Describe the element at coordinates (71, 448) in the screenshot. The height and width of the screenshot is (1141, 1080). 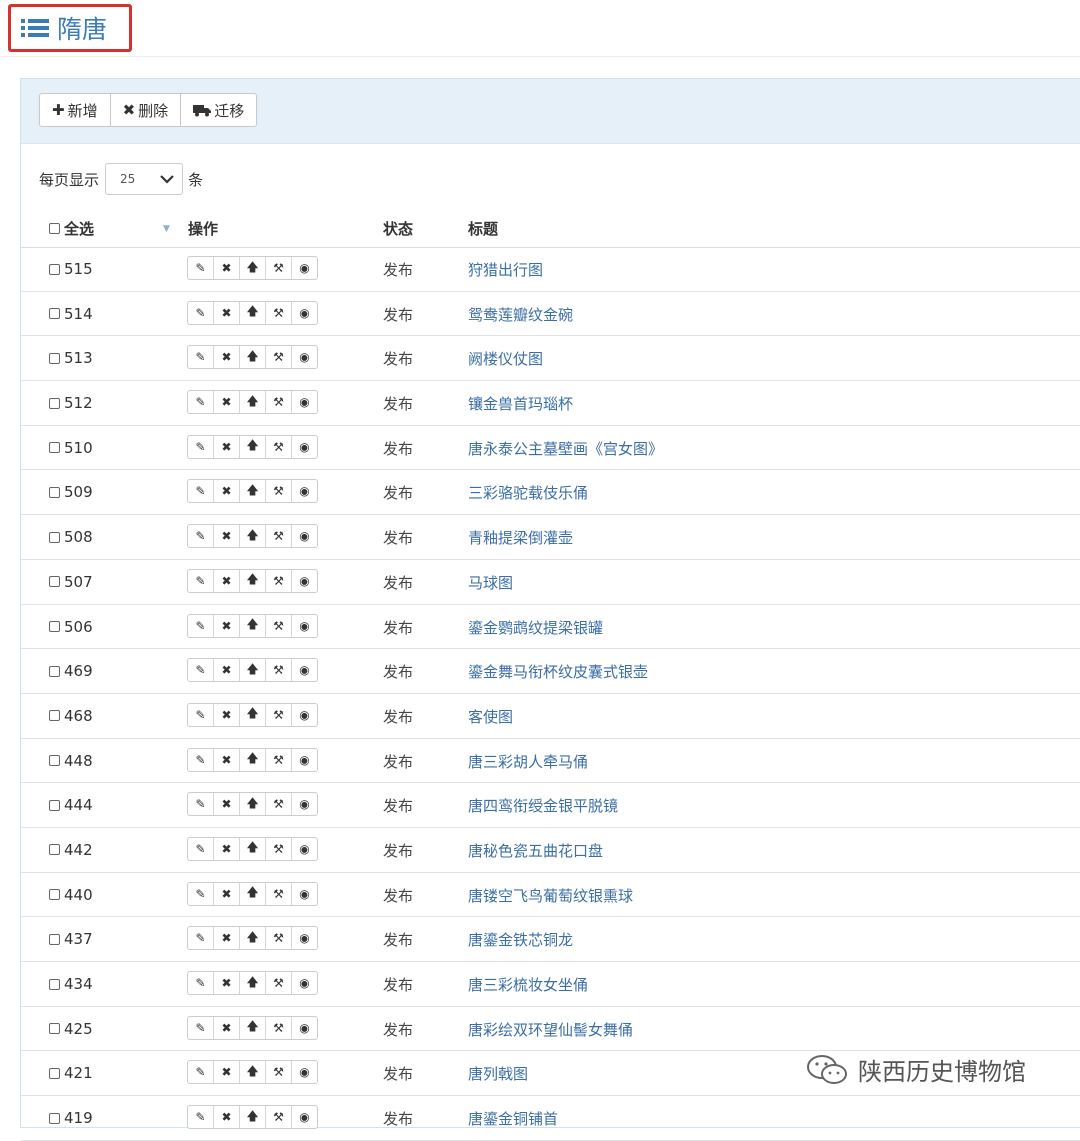
I see `row-select: 510` at that location.